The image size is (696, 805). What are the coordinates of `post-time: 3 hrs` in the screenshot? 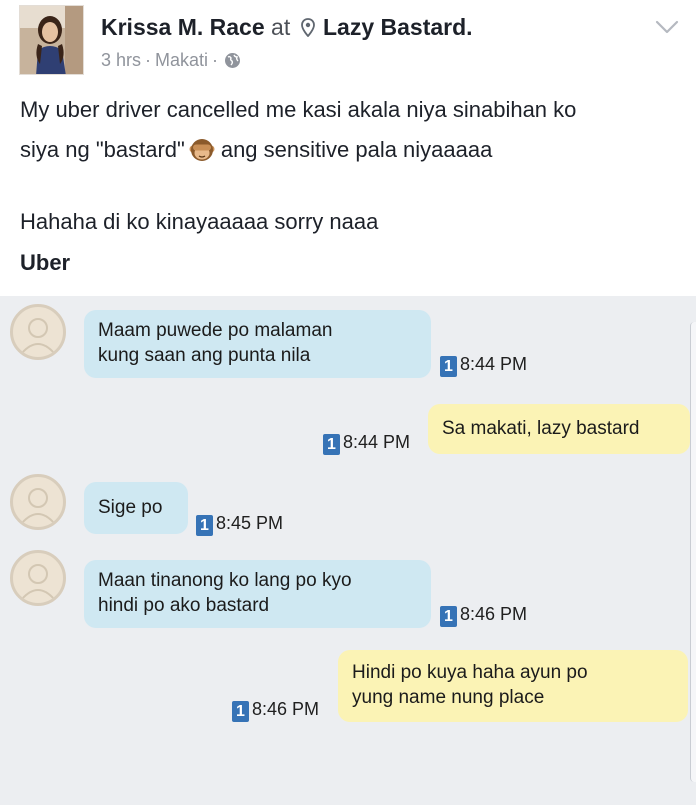 It's located at (121, 60).